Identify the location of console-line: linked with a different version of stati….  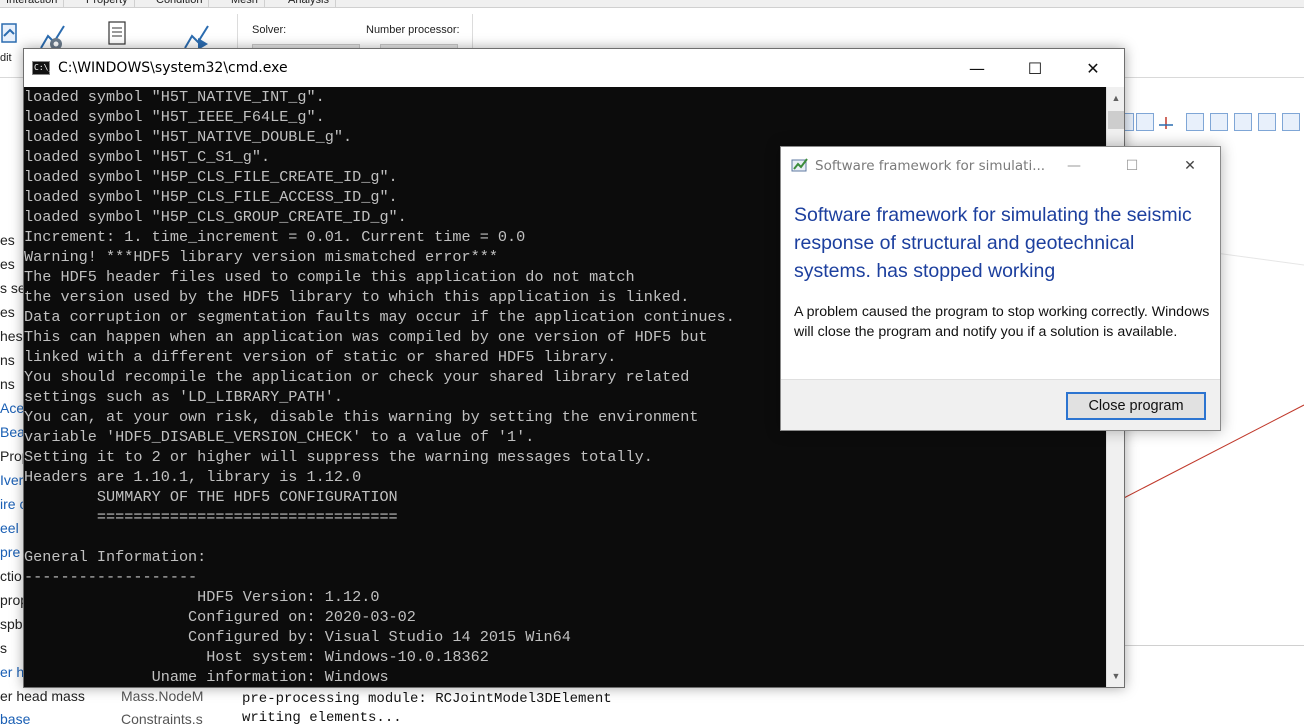
(320, 357).